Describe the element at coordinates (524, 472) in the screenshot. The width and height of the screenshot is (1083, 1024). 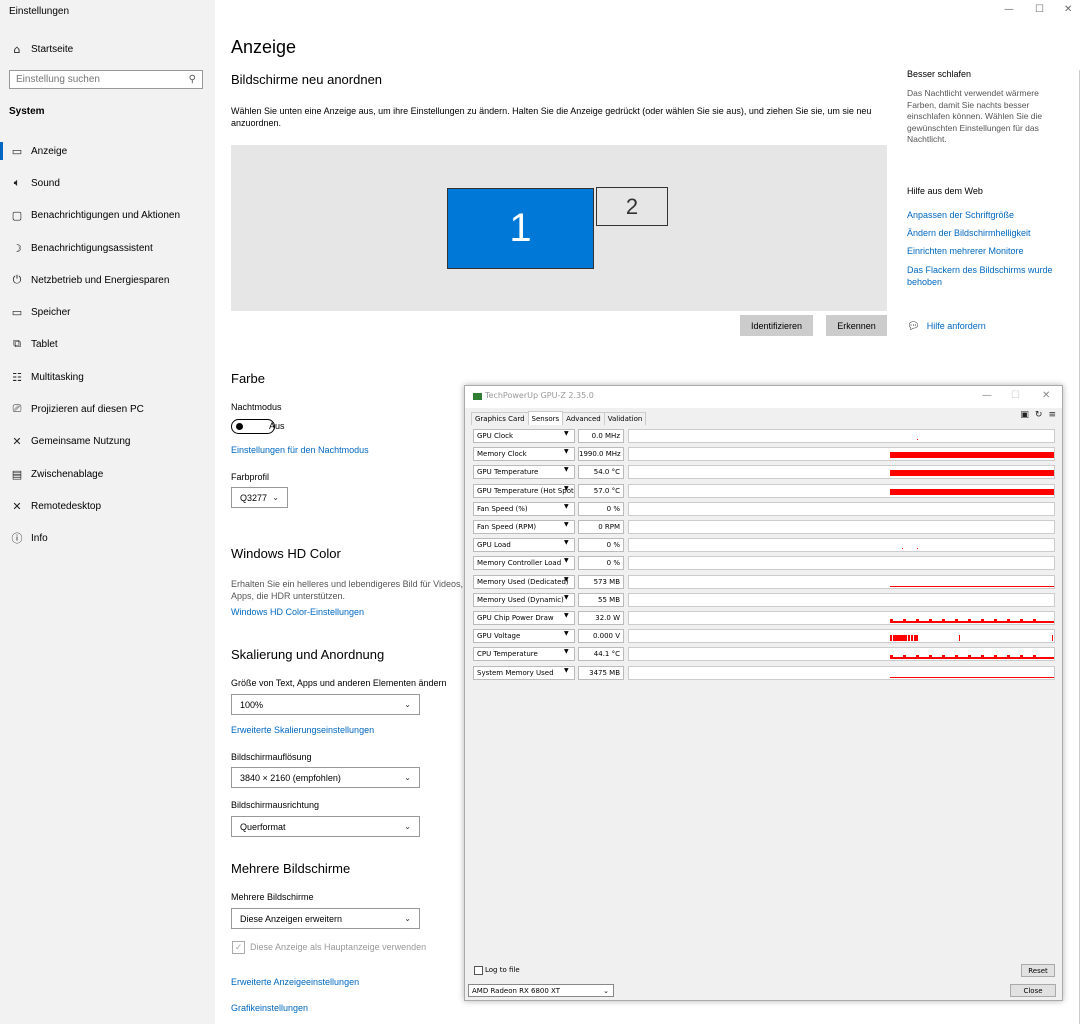
I see `sensor-name: GPU Temperature` at that location.